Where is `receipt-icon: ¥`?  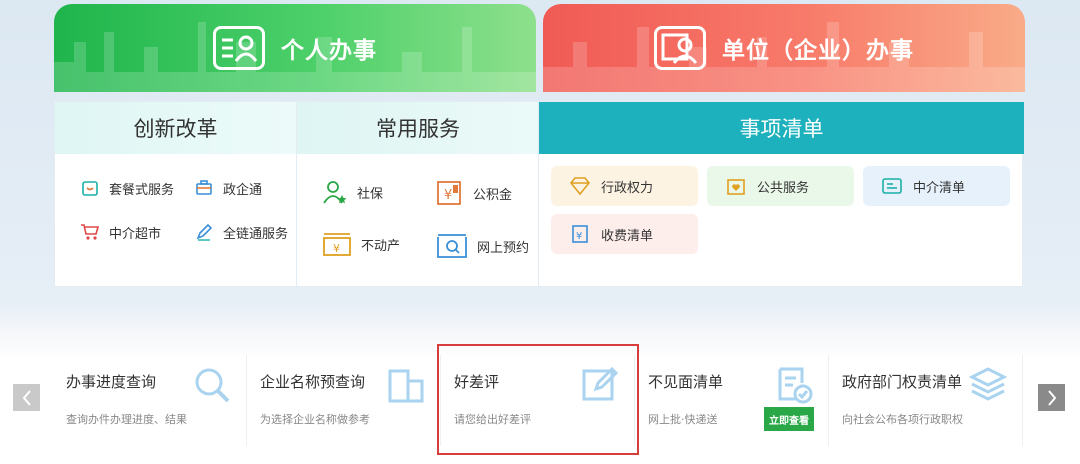 receipt-icon: ¥ is located at coordinates (580, 234).